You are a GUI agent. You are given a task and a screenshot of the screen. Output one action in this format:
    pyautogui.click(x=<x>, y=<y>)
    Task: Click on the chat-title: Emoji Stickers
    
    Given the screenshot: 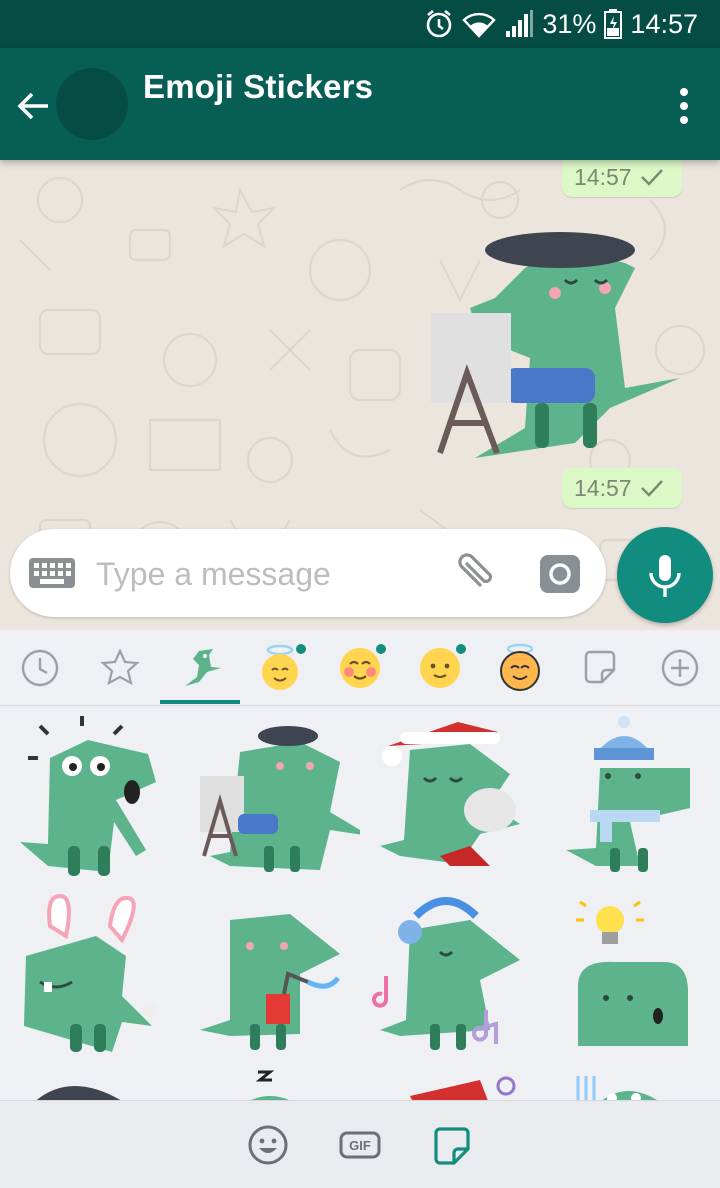 What is the action you would take?
    pyautogui.click(x=258, y=87)
    